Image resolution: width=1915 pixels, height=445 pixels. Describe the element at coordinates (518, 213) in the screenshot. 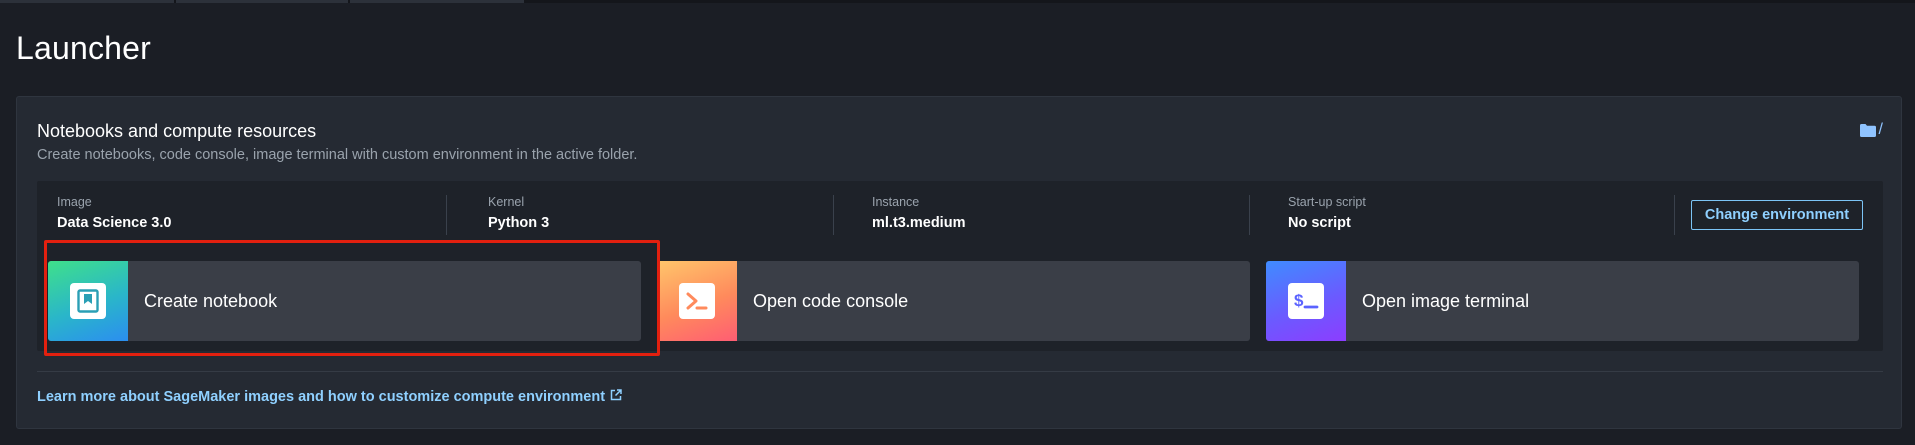

I see `env-field-kernel: Kernel Python 3` at that location.